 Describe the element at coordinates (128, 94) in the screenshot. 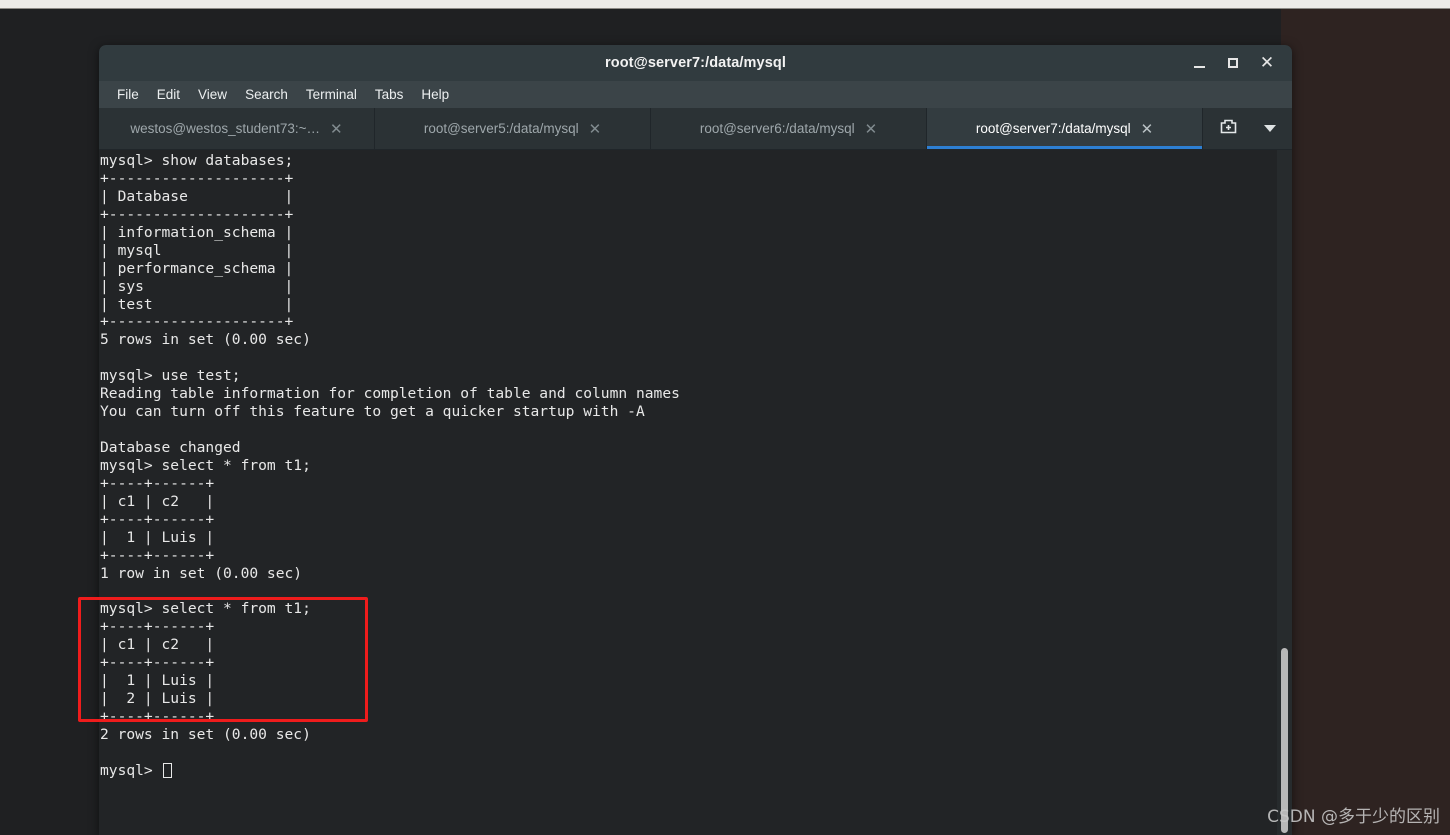

I see `menu-item-file: File` at that location.